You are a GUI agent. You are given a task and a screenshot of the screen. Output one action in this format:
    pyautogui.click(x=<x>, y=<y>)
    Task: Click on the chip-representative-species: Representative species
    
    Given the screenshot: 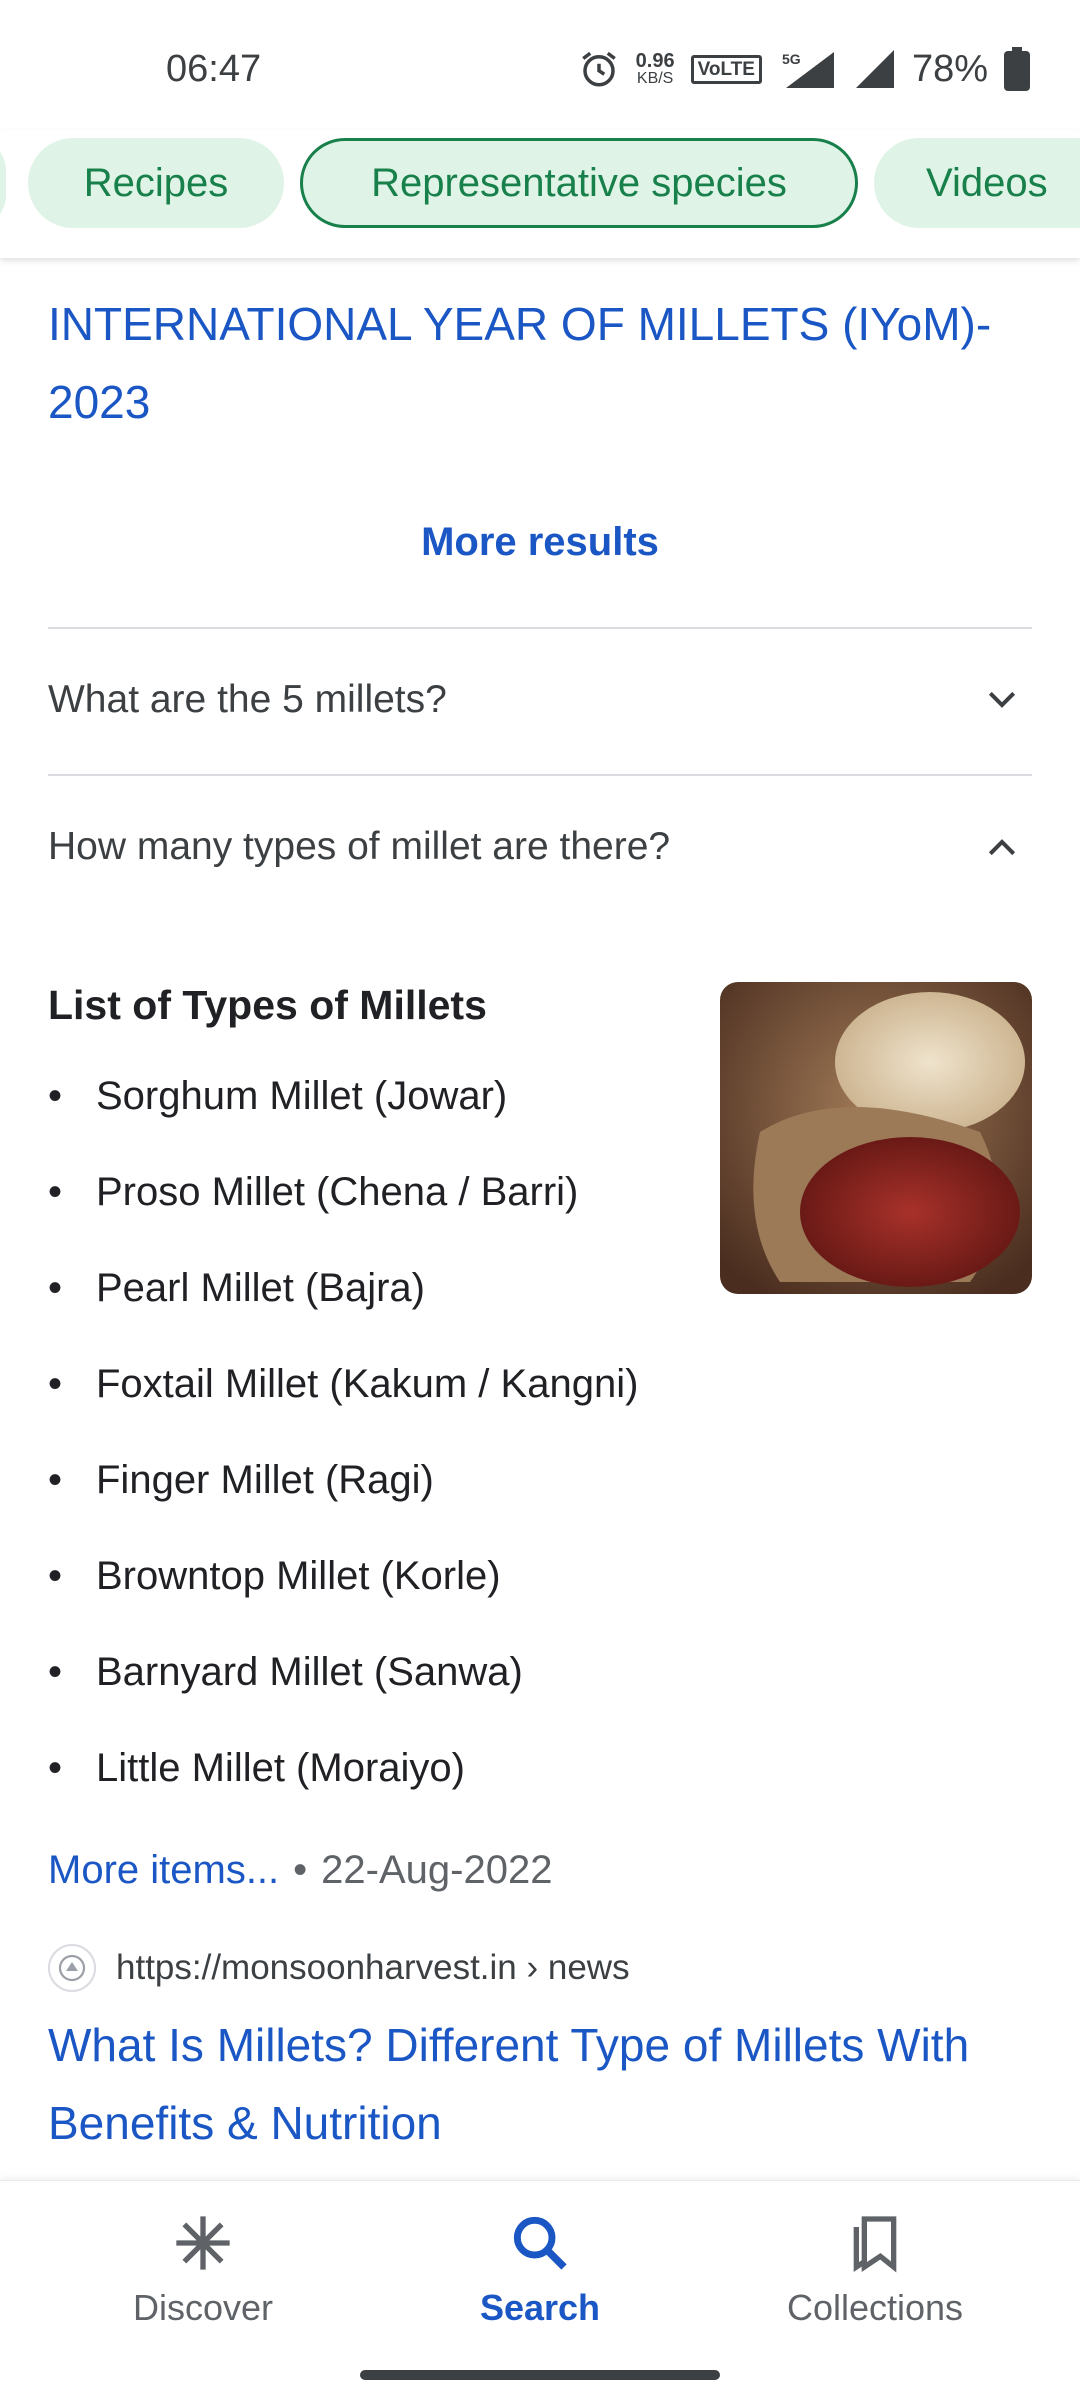 What is the action you would take?
    pyautogui.click(x=579, y=183)
    